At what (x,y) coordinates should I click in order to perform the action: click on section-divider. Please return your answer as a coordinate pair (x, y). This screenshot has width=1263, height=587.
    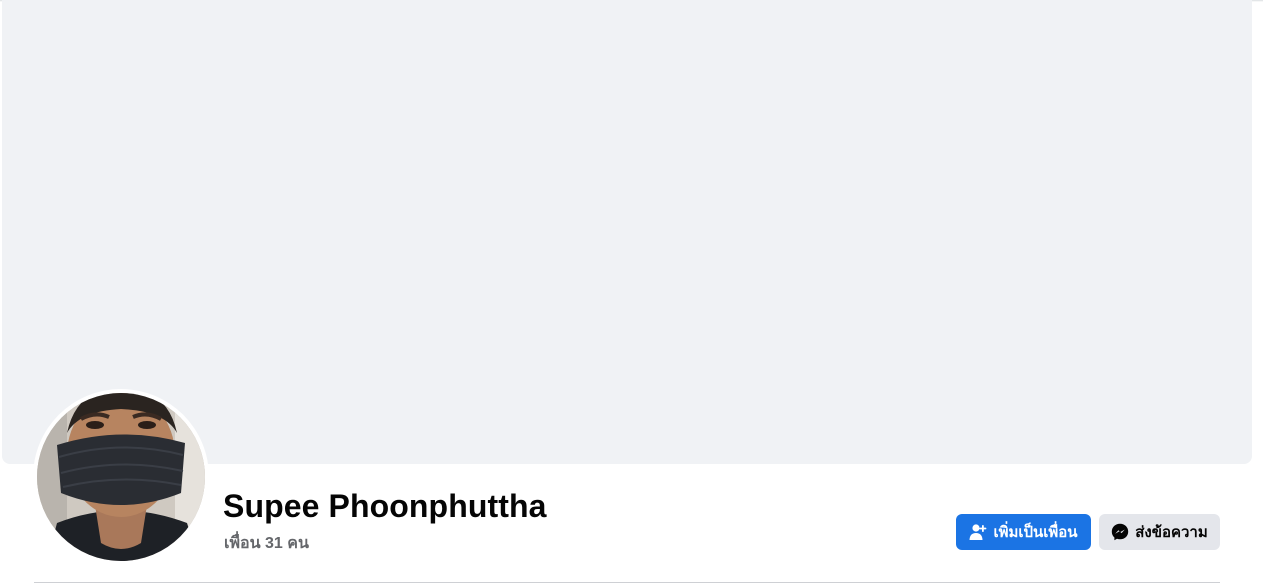
    Looking at the image, I should click on (627, 582).